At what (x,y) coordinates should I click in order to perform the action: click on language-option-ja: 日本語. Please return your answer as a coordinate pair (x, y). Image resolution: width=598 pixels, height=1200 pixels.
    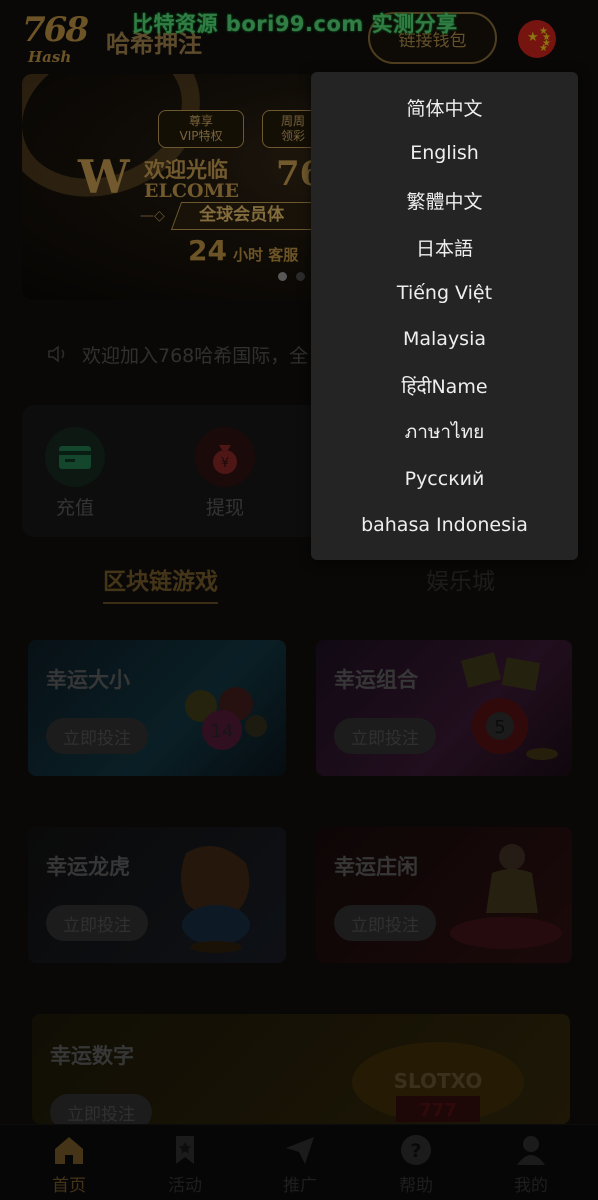
    Looking at the image, I should click on (444, 247).